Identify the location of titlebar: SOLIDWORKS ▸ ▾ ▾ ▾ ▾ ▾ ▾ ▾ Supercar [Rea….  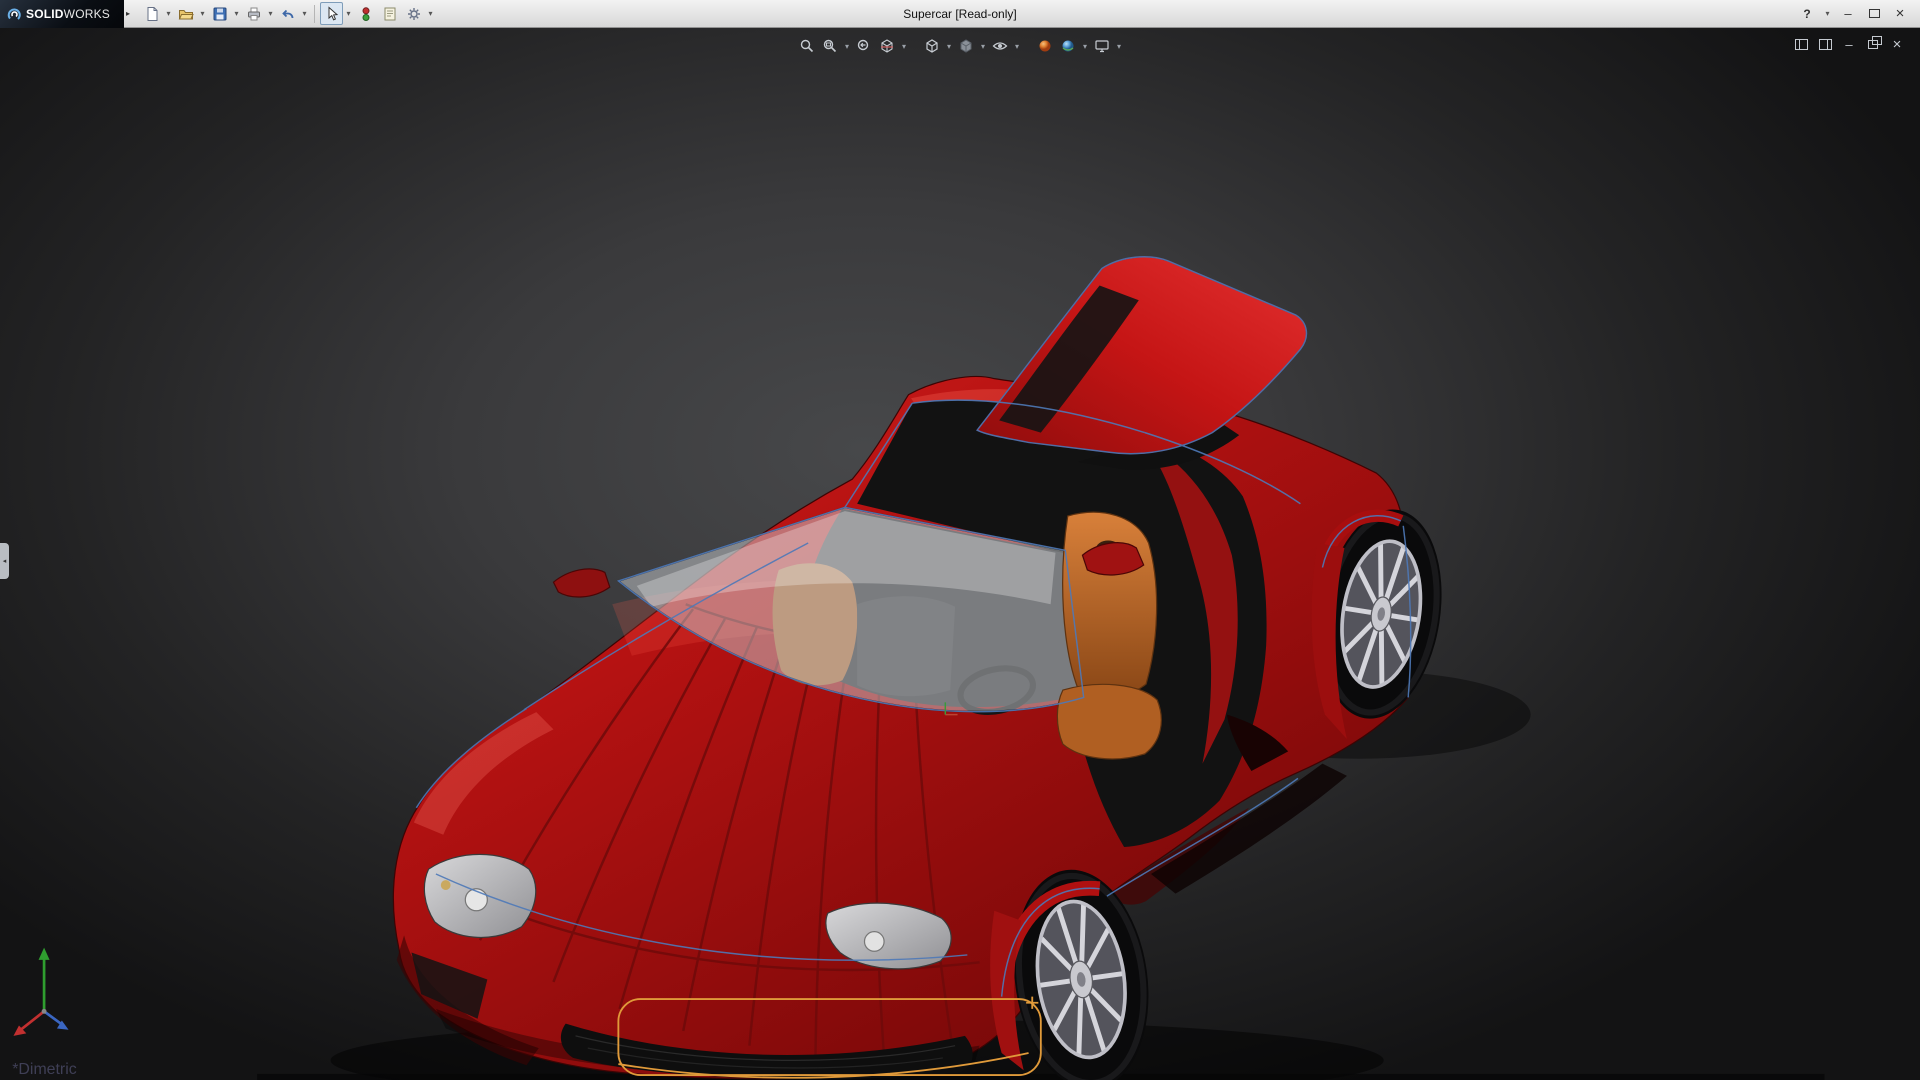
(960, 14).